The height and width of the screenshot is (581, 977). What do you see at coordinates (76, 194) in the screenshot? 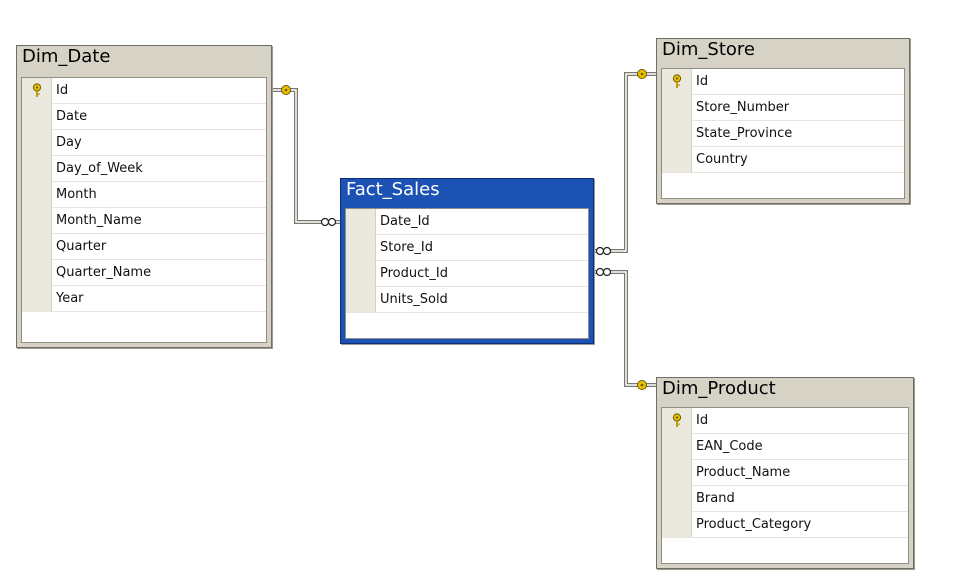
I see `column-name: Month` at bounding box center [76, 194].